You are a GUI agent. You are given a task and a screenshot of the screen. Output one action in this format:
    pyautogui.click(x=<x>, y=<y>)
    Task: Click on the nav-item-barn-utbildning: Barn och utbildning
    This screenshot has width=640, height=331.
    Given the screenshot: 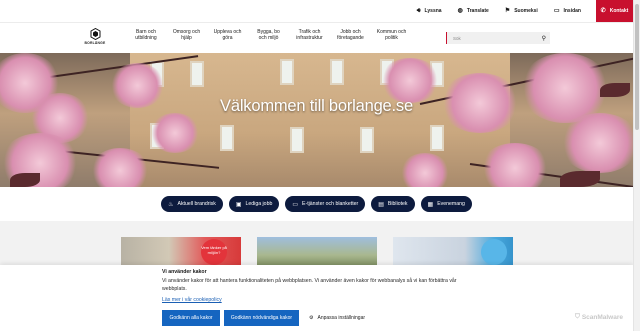 What is the action you would take?
    pyautogui.click(x=146, y=35)
    